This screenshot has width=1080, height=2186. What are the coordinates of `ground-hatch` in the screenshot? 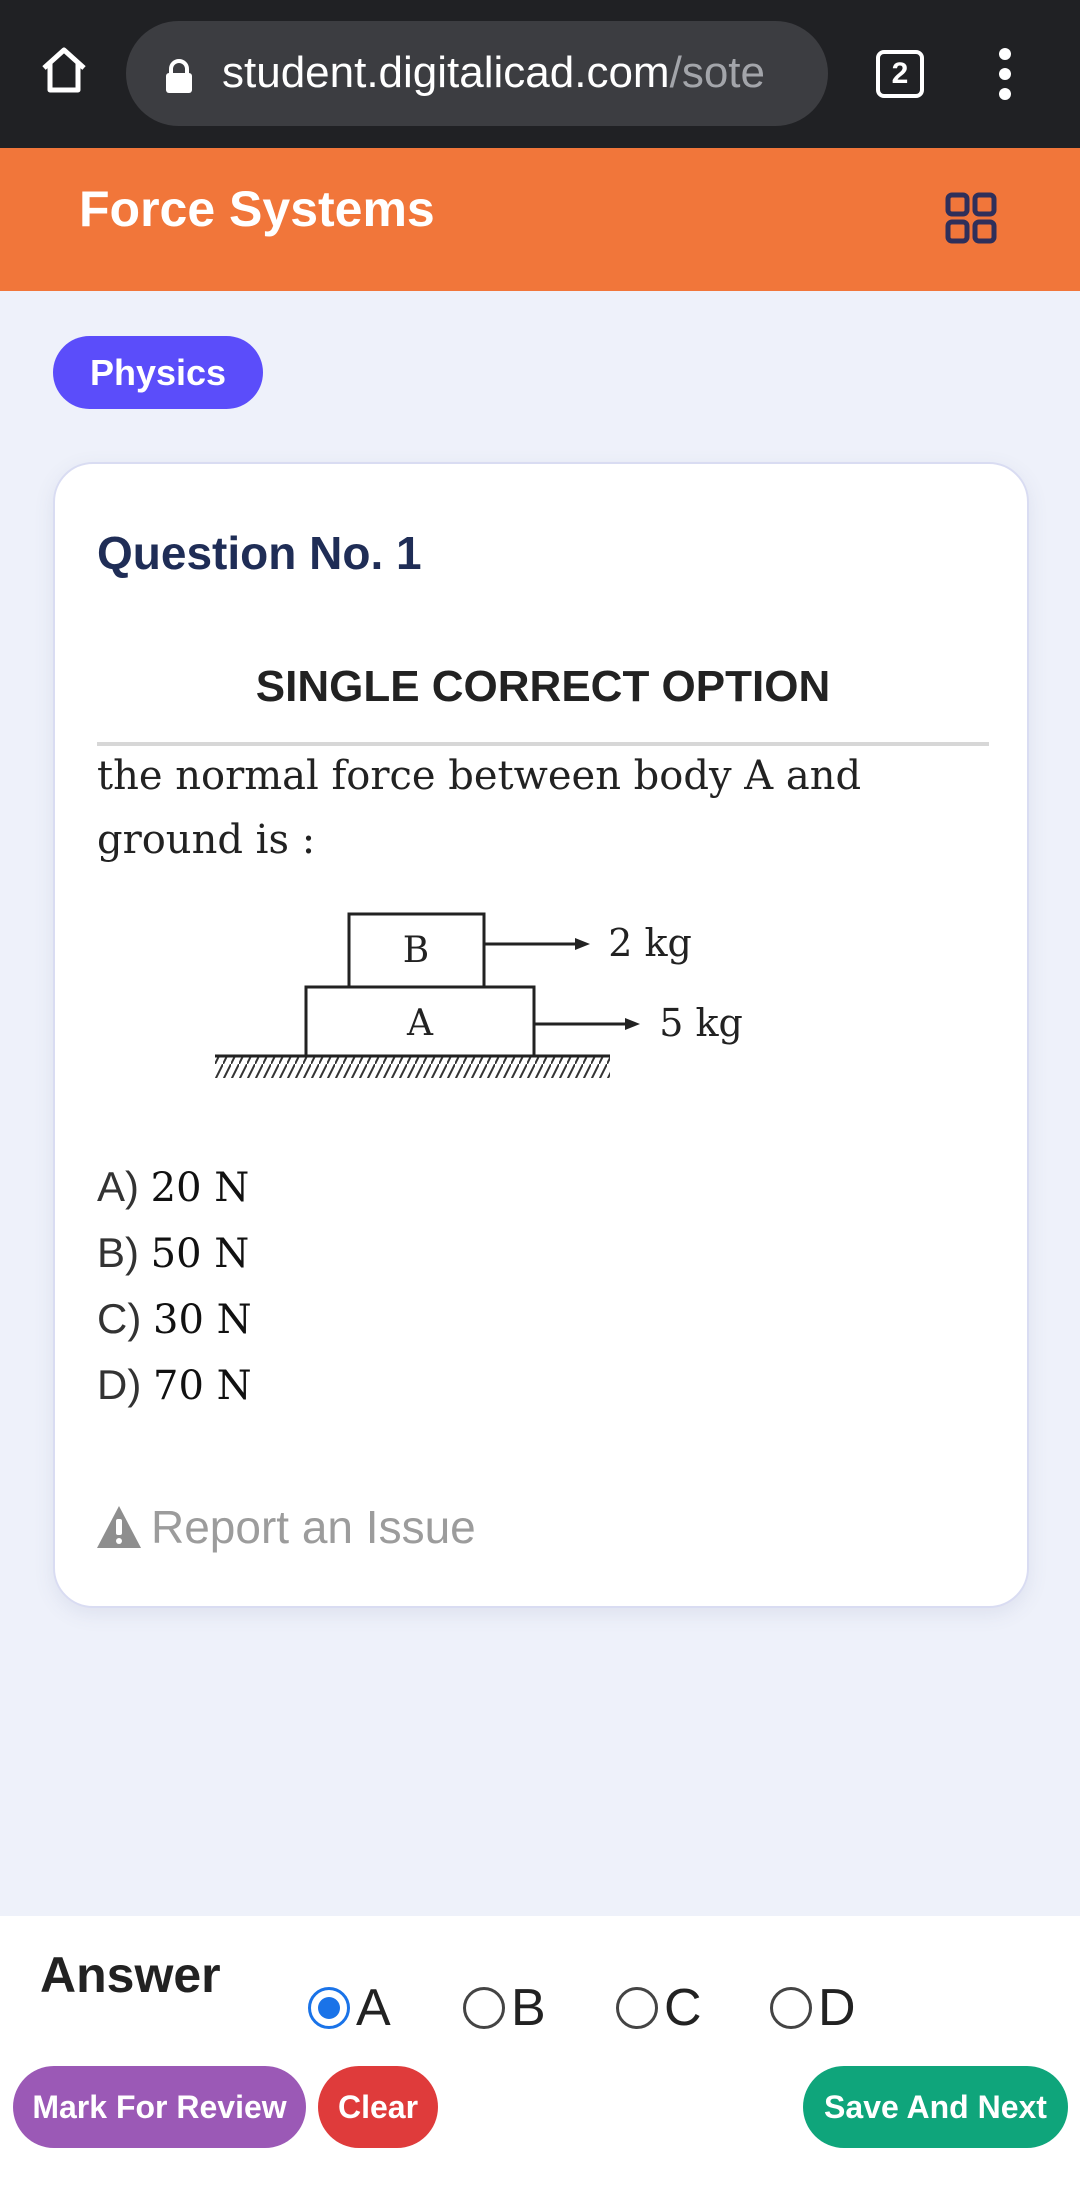 It's located at (412, 1067).